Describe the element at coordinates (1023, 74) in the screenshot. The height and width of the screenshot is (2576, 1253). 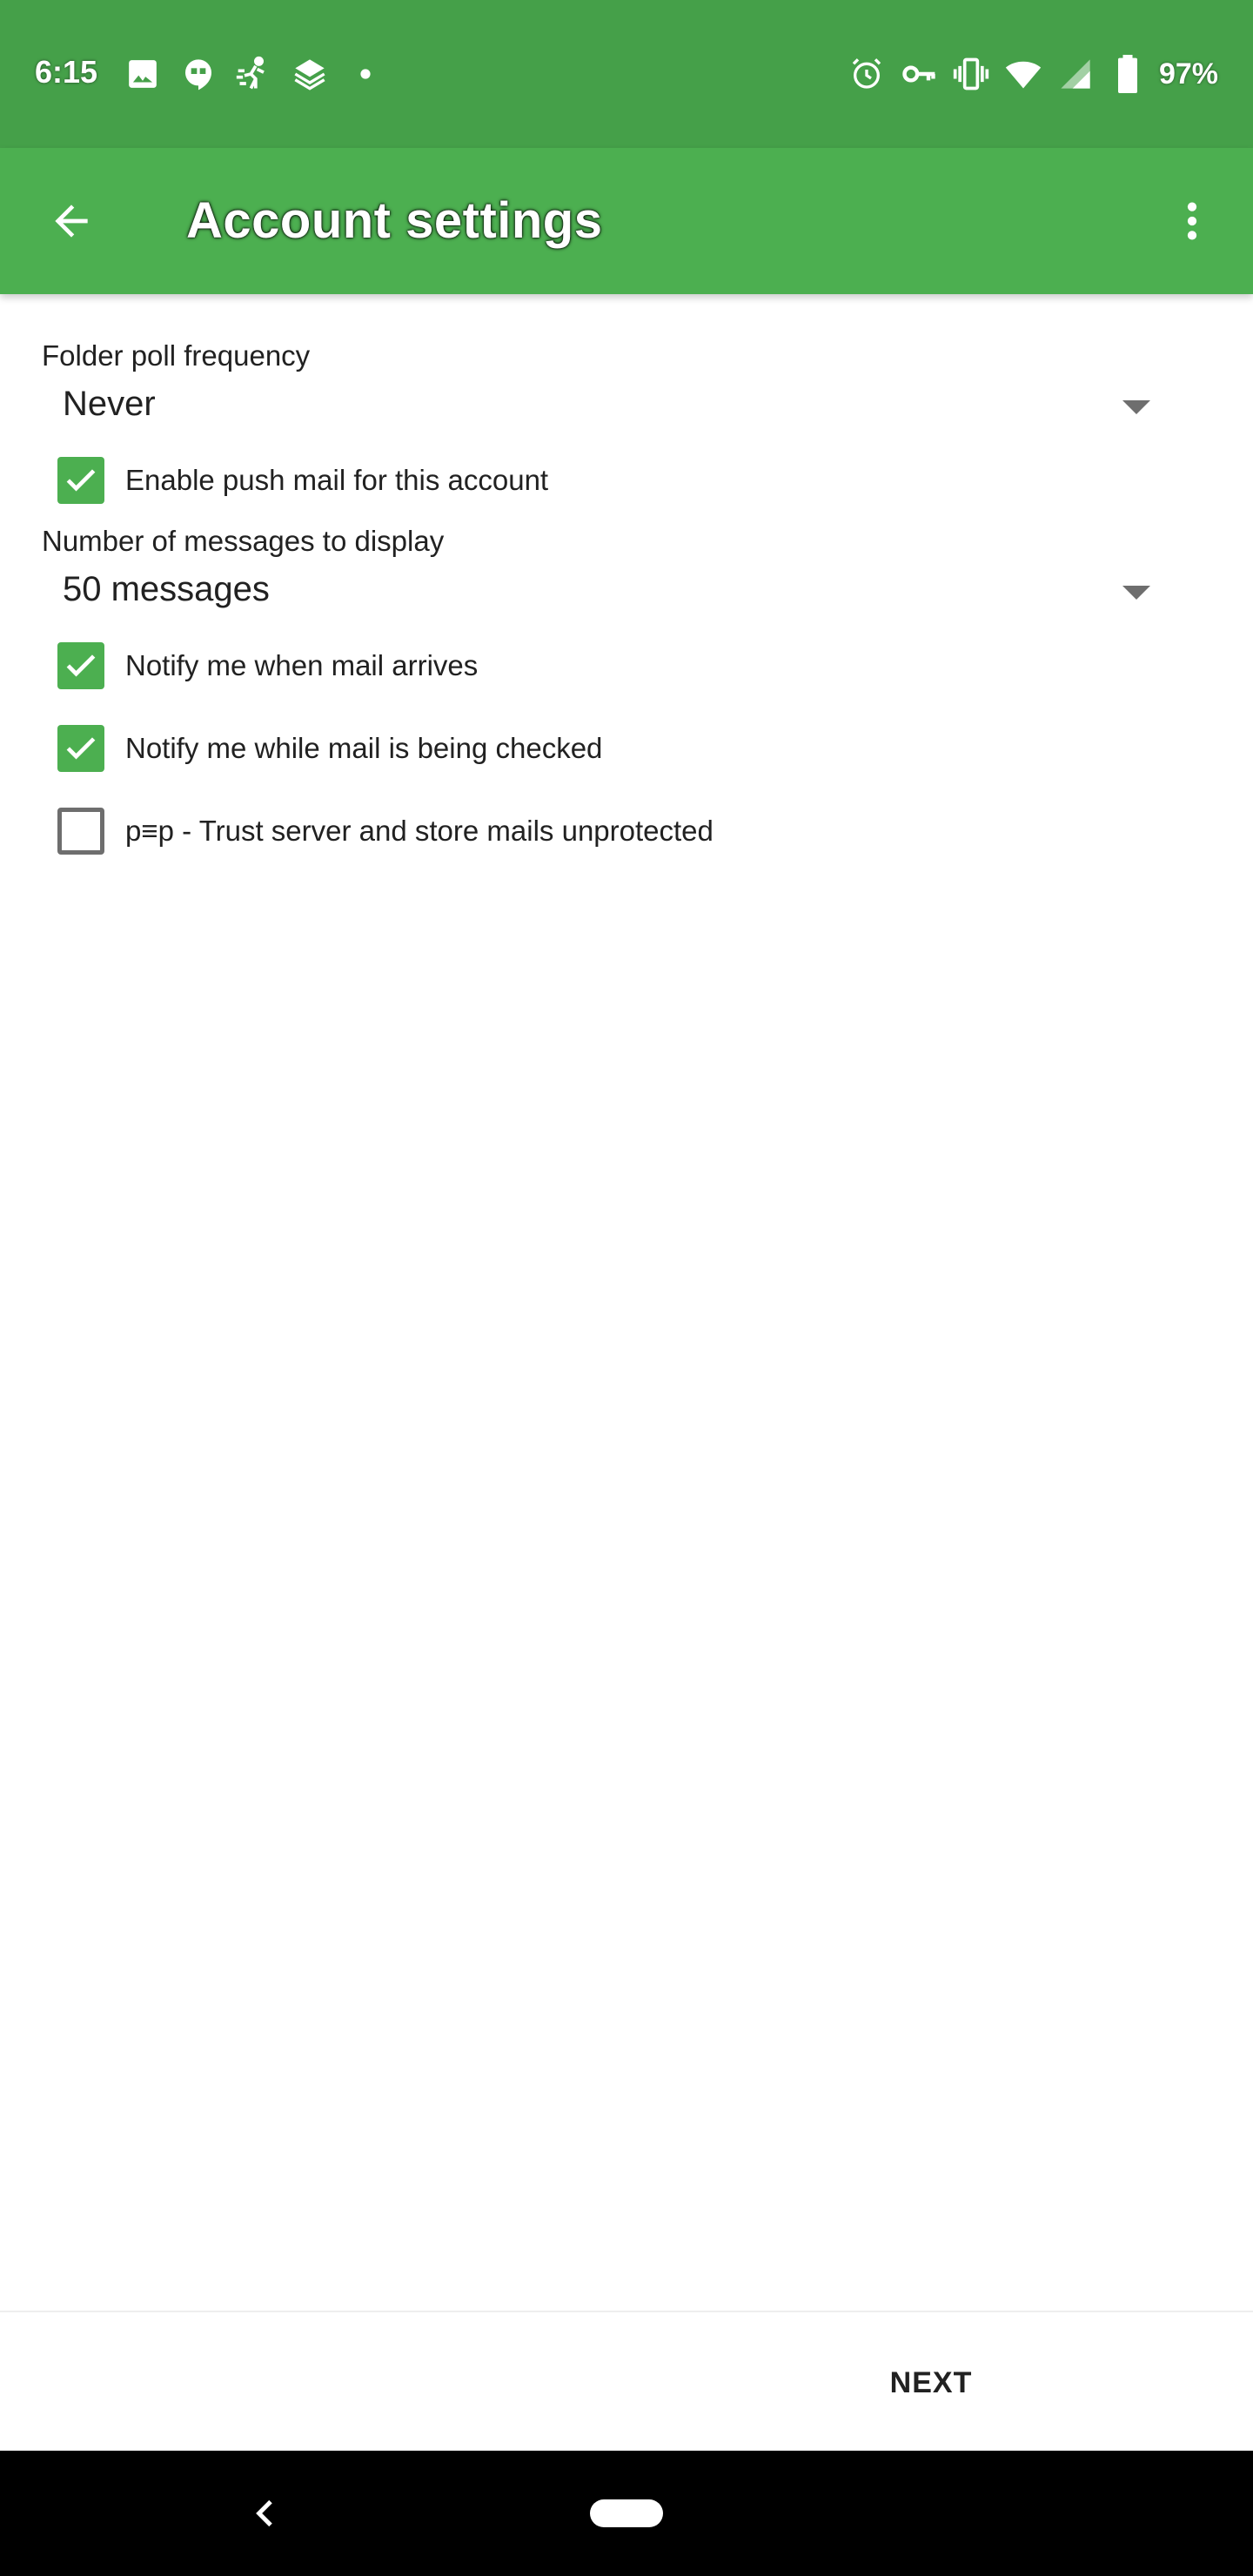
I see `wifi-icon` at that location.